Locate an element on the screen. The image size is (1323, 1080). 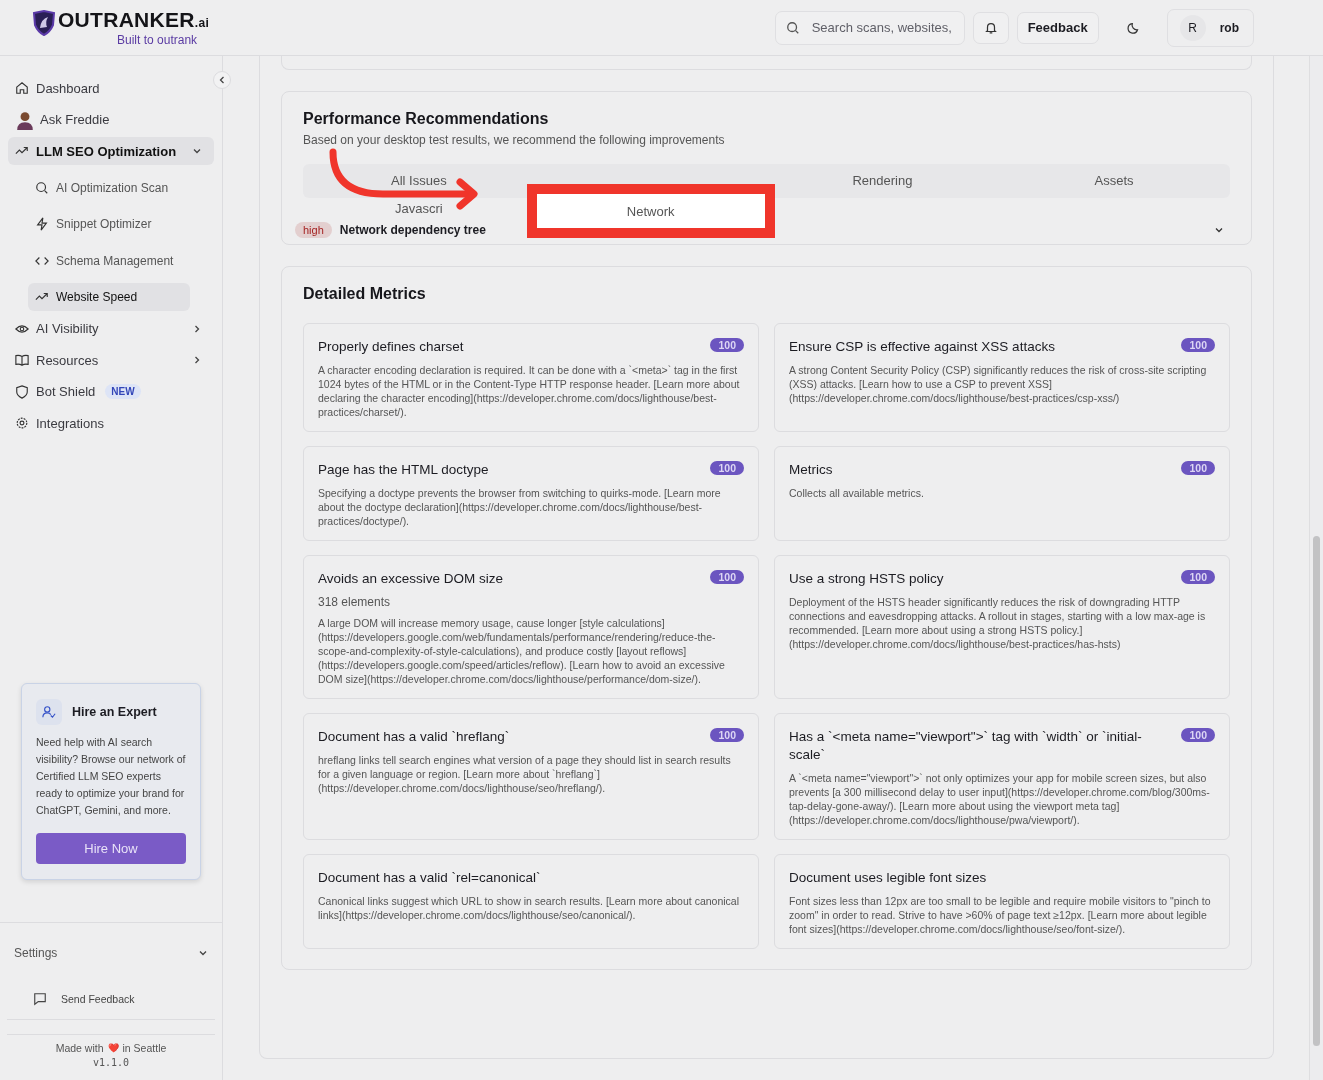
search-field: Search scans, websites, is located at coordinates (869, 27).